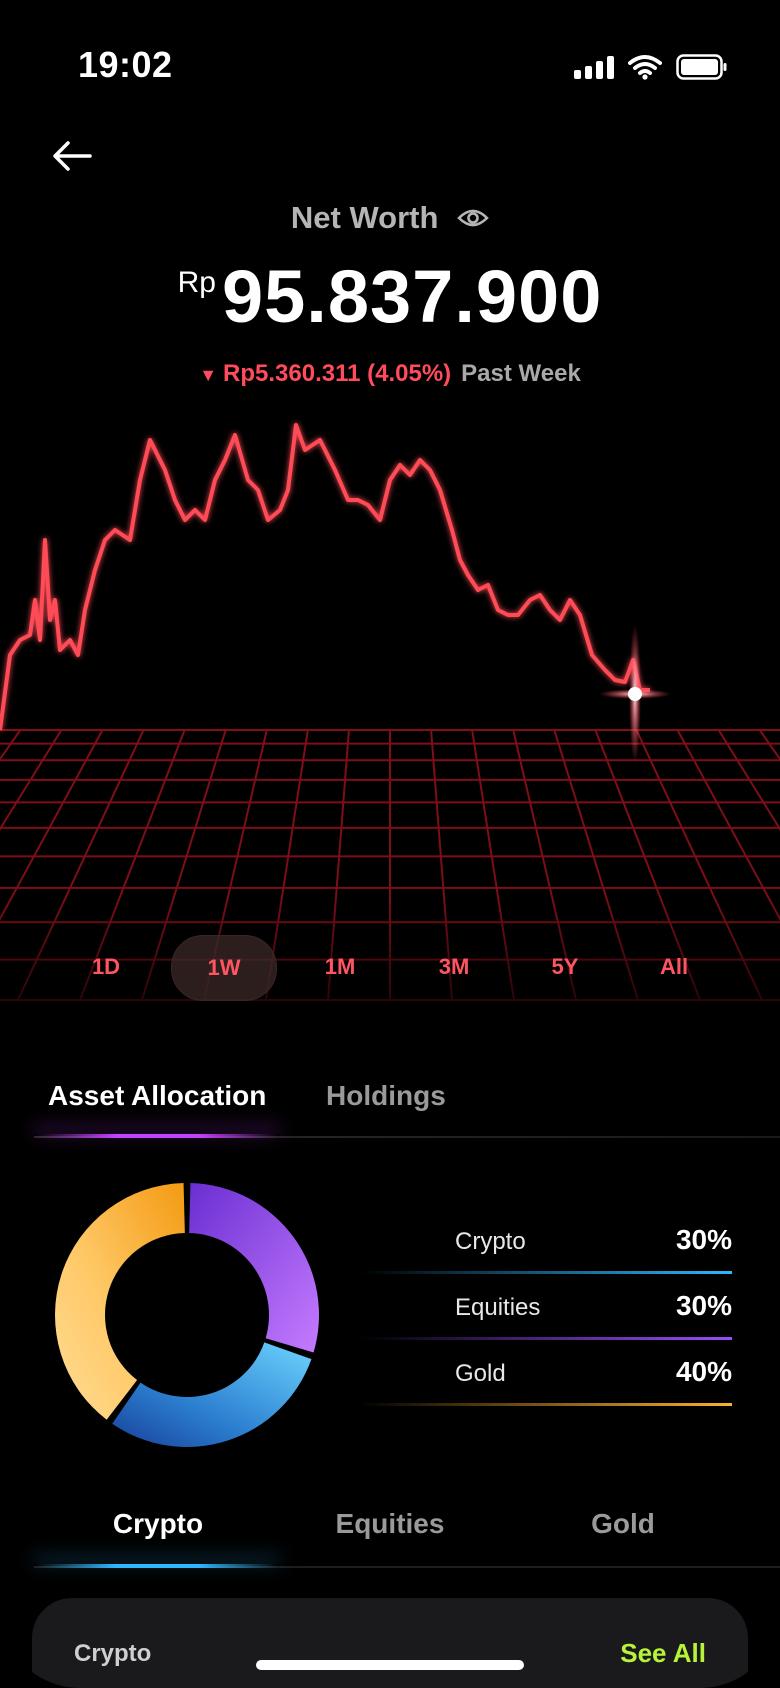 The height and width of the screenshot is (1688, 780). Describe the element at coordinates (390, 1643) in the screenshot. I see `crypto-holdings-card: Crypto See All` at that location.